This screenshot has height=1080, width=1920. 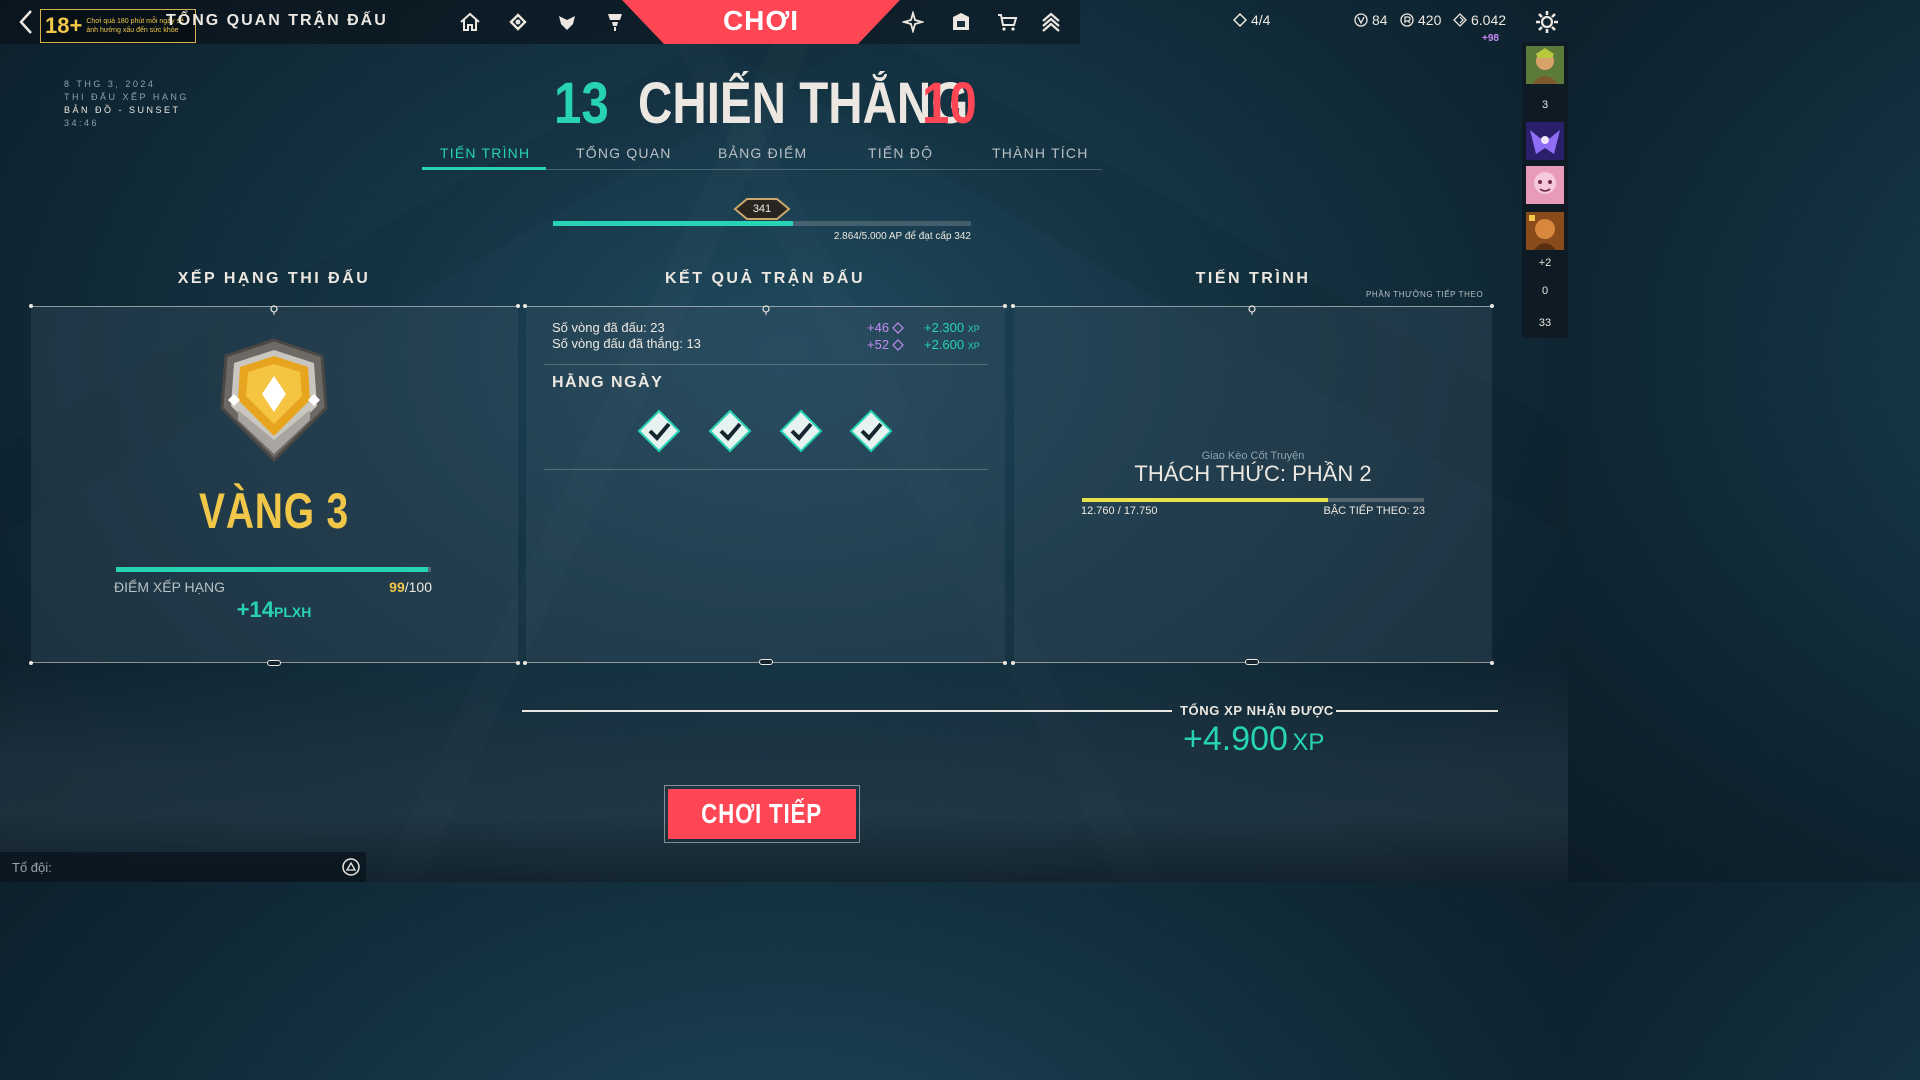 I want to click on radianite: 420, so click(x=1420, y=20).